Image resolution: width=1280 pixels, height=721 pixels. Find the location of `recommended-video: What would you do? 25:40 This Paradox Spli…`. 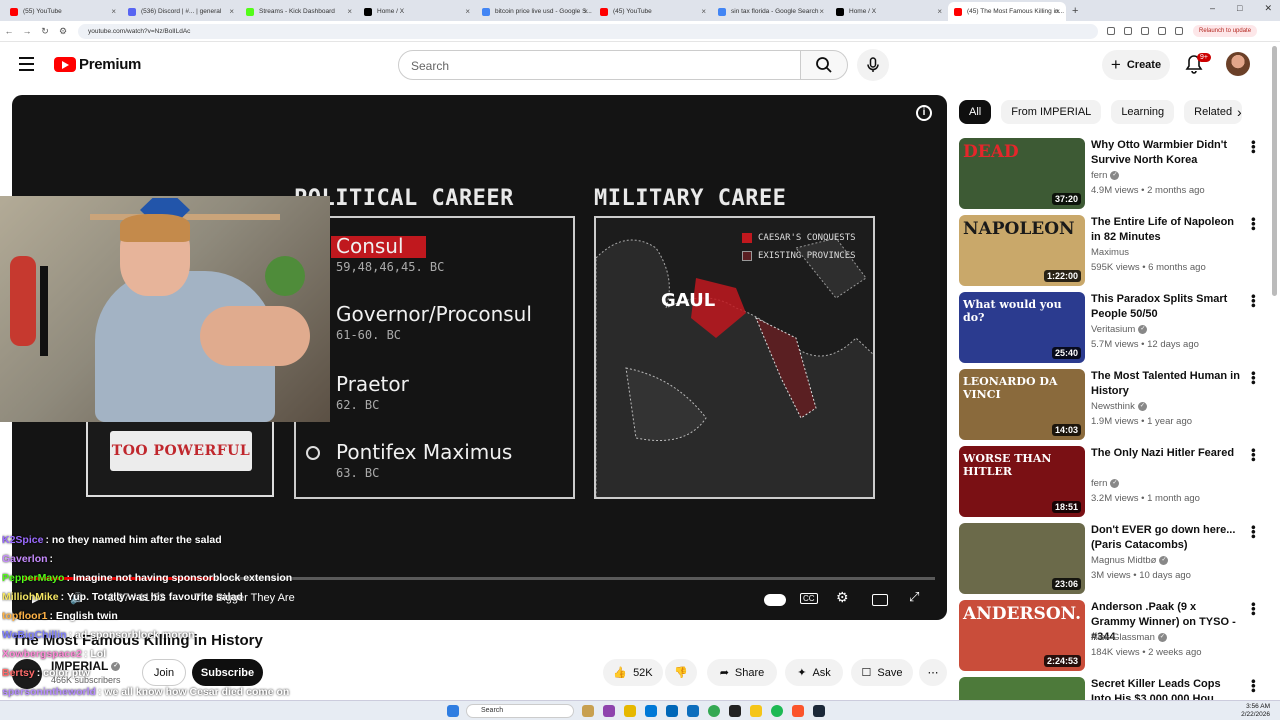

recommended-video: What would you do? 25:40 This Paradox Spli… is located at coordinates (1110, 327).